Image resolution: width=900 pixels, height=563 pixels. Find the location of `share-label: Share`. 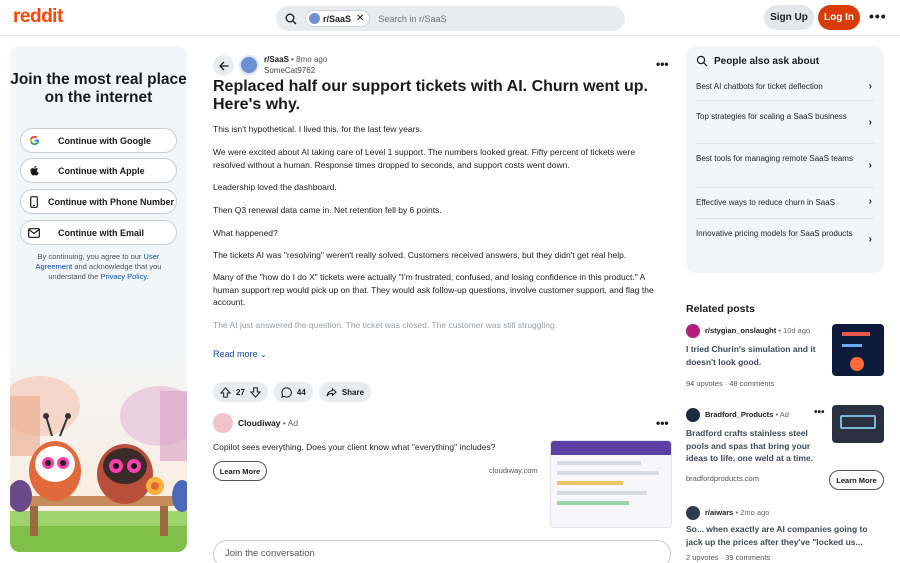

share-label: Share is located at coordinates (353, 392).